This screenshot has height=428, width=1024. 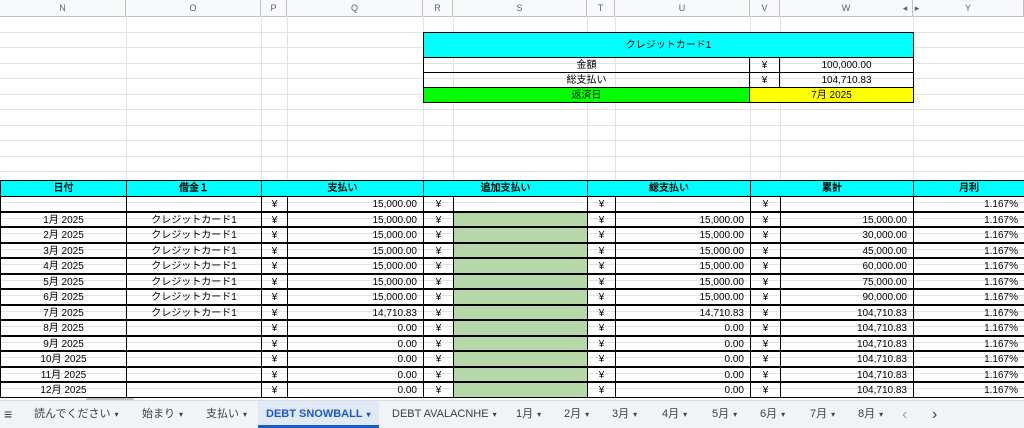 I want to click on column-header-n: N, so click(x=63, y=8).